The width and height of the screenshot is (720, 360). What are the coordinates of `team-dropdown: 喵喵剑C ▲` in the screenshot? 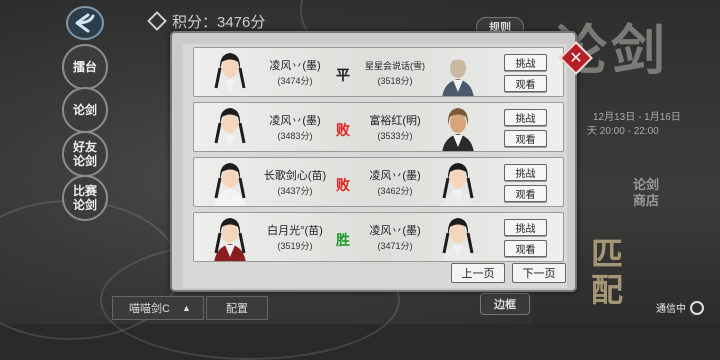 It's located at (158, 308).